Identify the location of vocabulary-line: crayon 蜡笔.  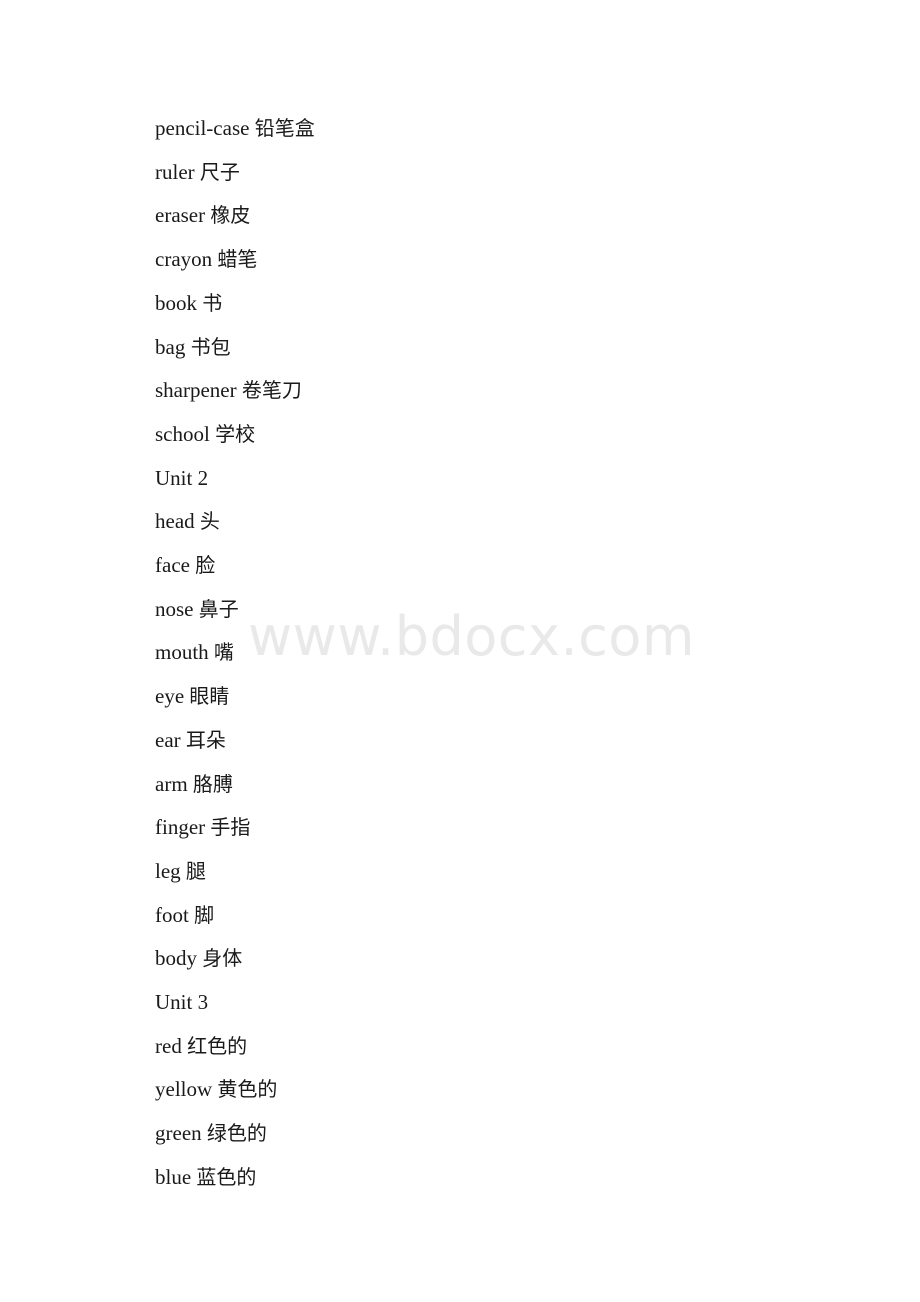
(505, 260).